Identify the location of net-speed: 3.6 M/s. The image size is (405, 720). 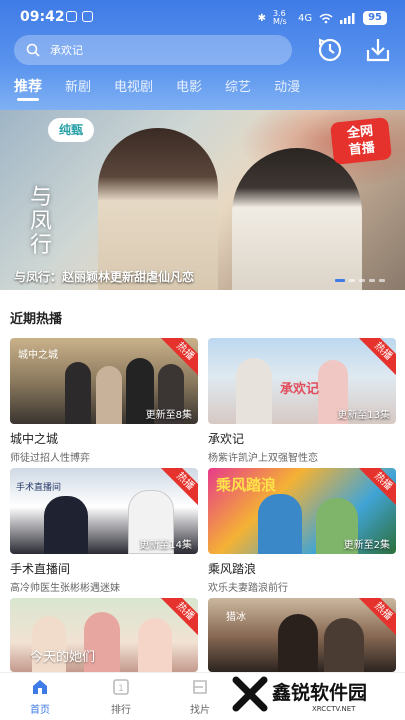
(279, 17).